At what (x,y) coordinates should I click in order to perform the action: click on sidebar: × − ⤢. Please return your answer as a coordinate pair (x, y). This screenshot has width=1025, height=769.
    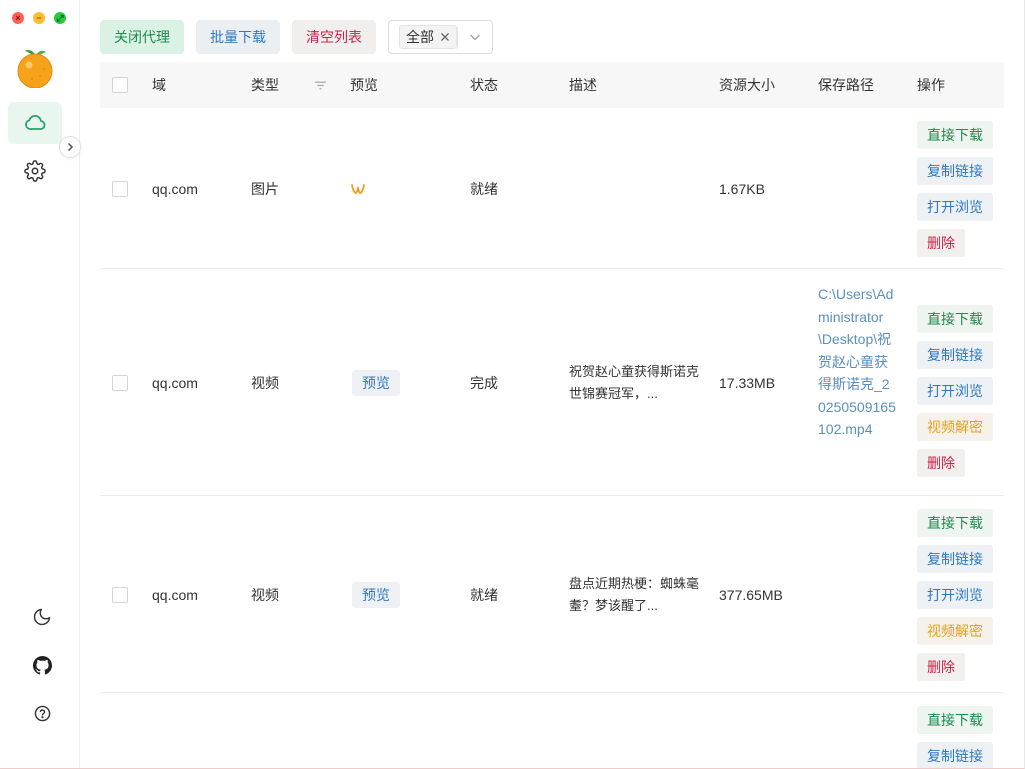
    Looking at the image, I should click on (40, 384).